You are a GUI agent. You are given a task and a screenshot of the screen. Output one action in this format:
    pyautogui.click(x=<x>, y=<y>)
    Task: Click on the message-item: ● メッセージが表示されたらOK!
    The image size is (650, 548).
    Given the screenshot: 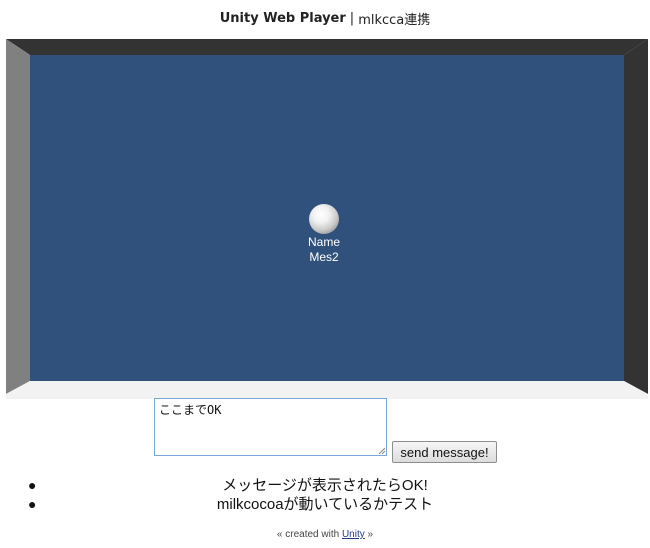 What is the action you would take?
    pyautogui.click(x=325, y=485)
    